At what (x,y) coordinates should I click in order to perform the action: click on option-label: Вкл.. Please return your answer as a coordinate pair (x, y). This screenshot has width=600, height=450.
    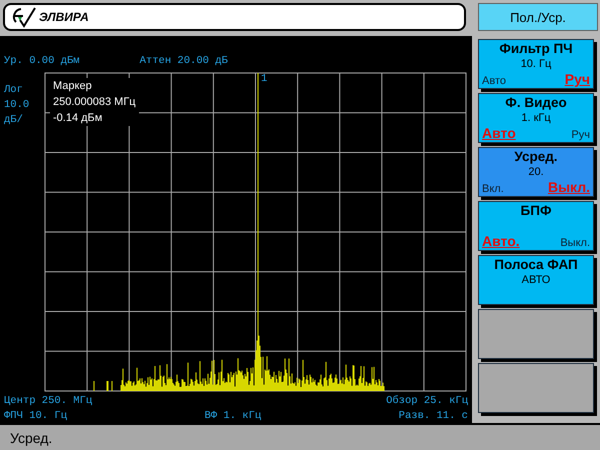
    Looking at the image, I should click on (493, 189).